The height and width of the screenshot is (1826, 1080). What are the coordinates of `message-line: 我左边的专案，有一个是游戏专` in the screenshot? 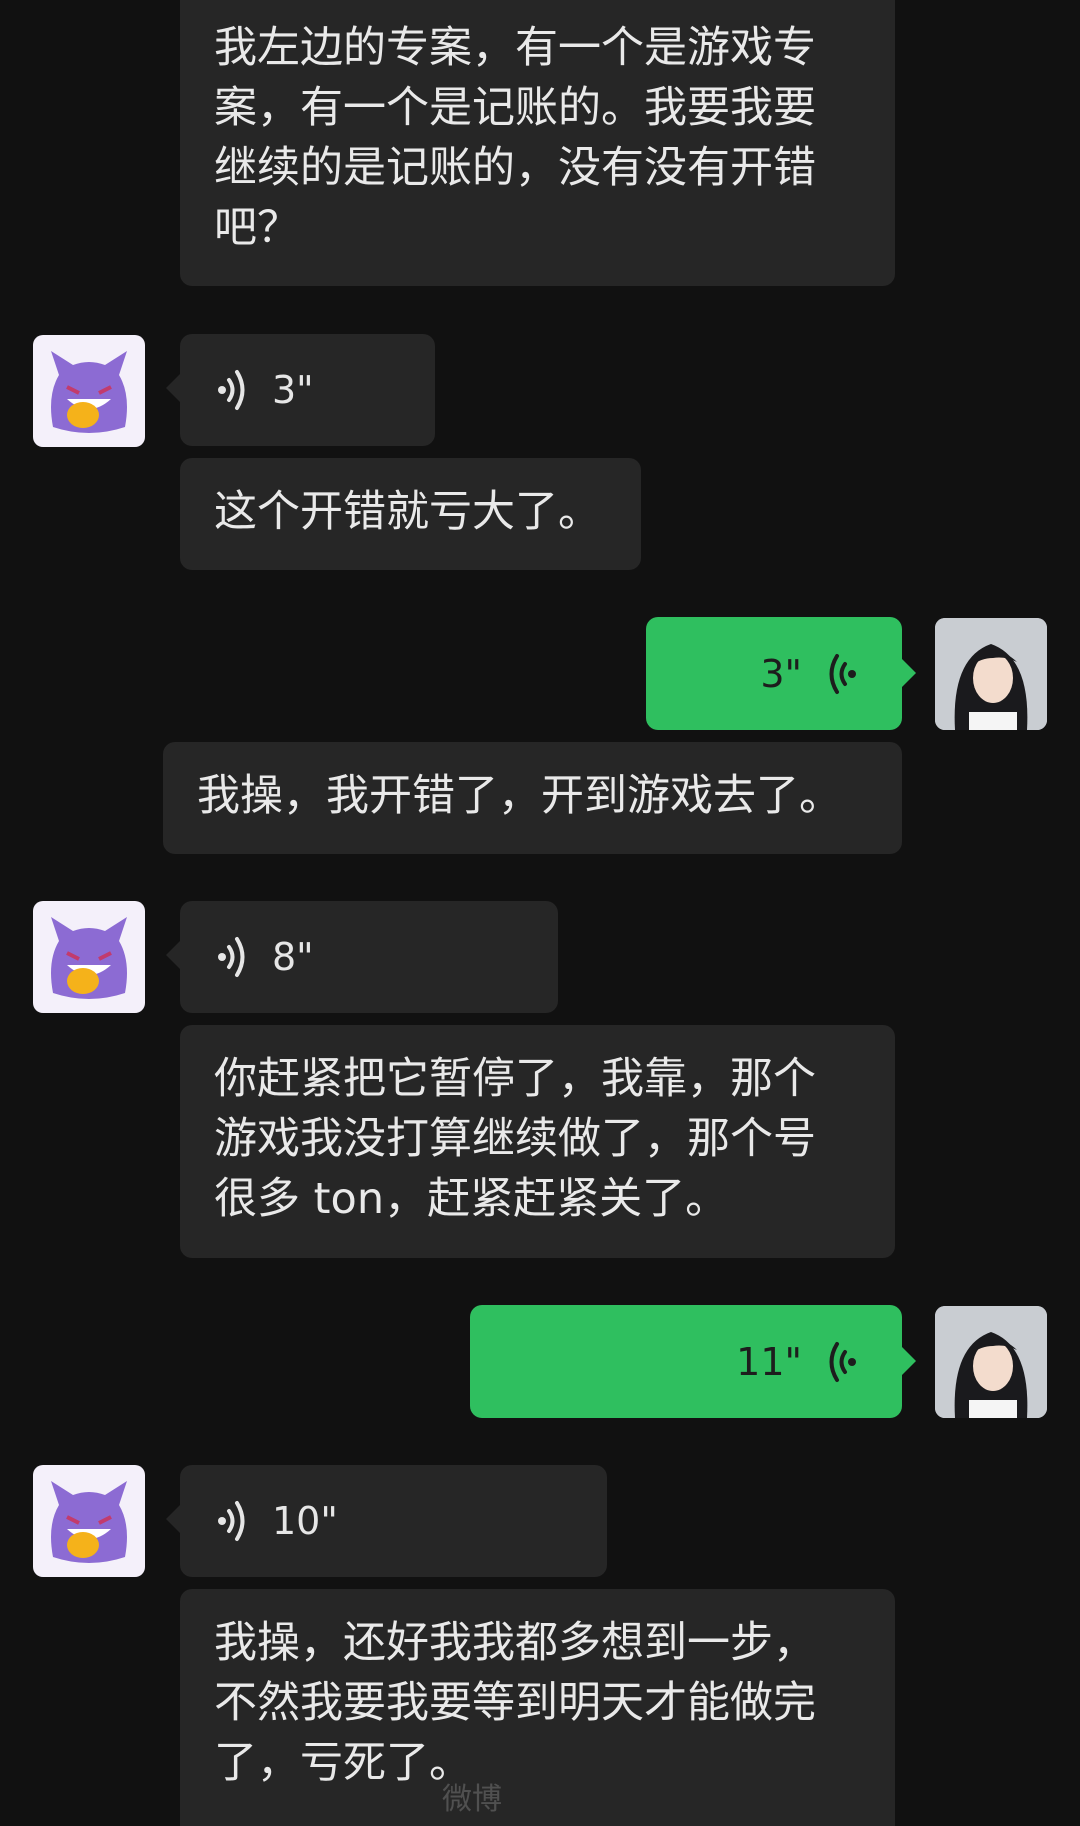 It's located at (515, 48).